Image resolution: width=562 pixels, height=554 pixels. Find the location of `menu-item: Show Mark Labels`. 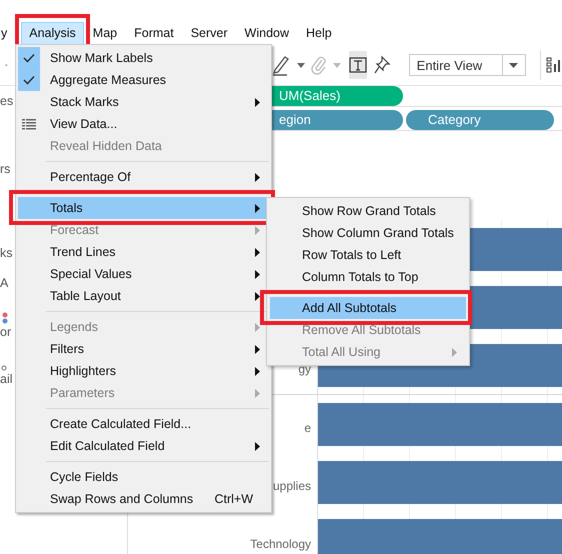

menu-item: Show Mark Labels is located at coordinates (143, 58).